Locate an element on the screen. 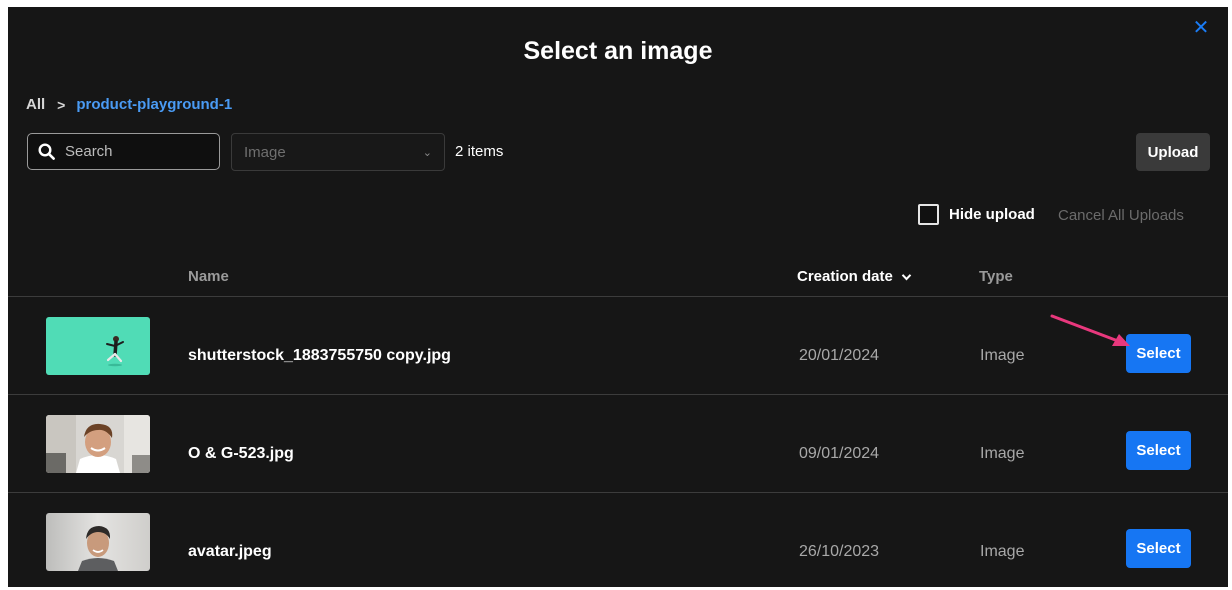 This screenshot has height=590, width=1232. close-icon: ✕ is located at coordinates (1201, 28).